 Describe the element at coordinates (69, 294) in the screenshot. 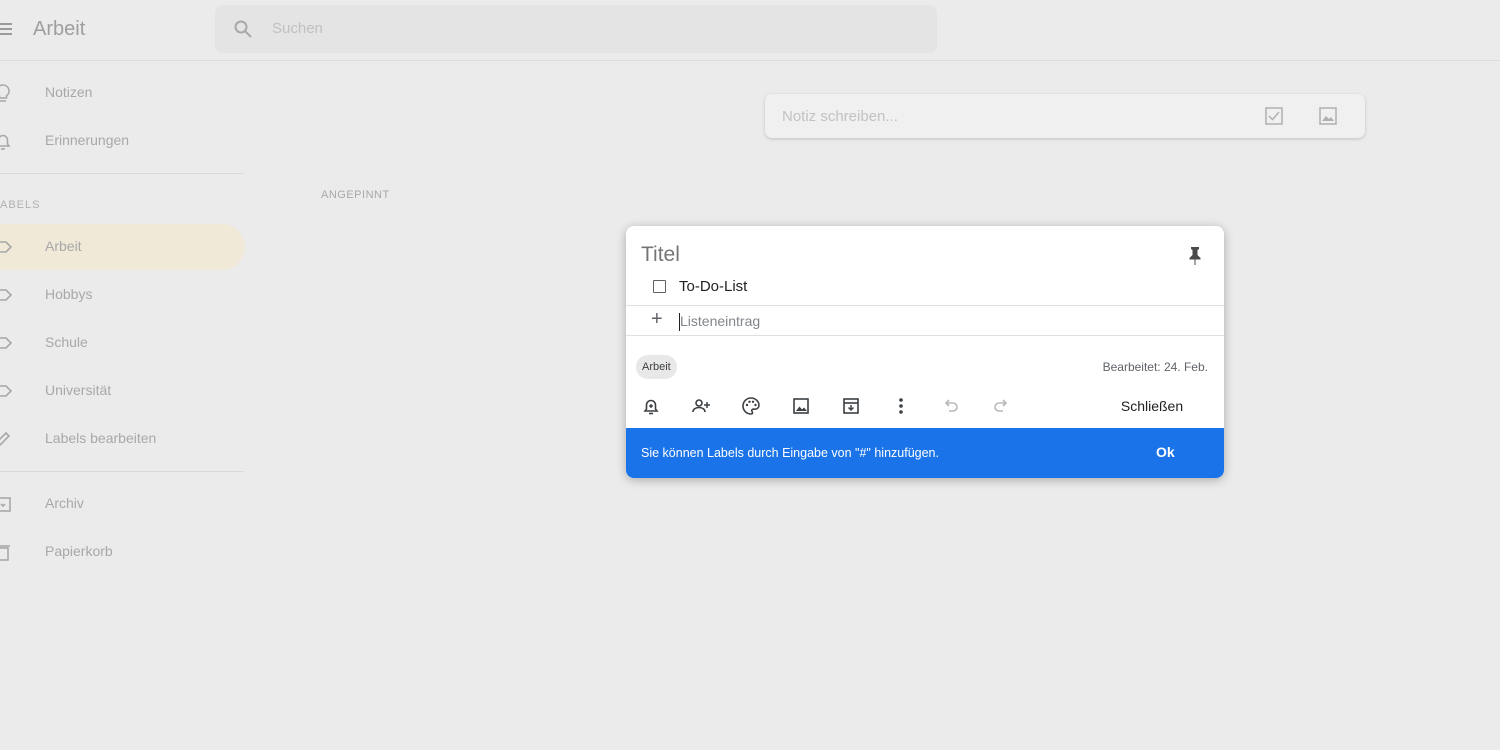

I see `sidebar-item-label: Hobbys` at that location.